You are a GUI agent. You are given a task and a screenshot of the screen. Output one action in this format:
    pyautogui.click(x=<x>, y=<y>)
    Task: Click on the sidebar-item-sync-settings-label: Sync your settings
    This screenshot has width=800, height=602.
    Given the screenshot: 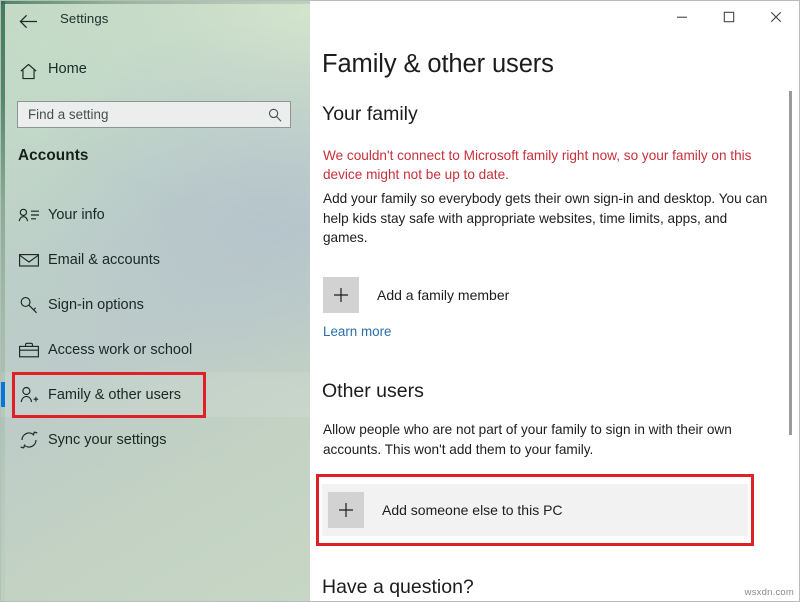 What is the action you would take?
    pyautogui.click(x=107, y=439)
    